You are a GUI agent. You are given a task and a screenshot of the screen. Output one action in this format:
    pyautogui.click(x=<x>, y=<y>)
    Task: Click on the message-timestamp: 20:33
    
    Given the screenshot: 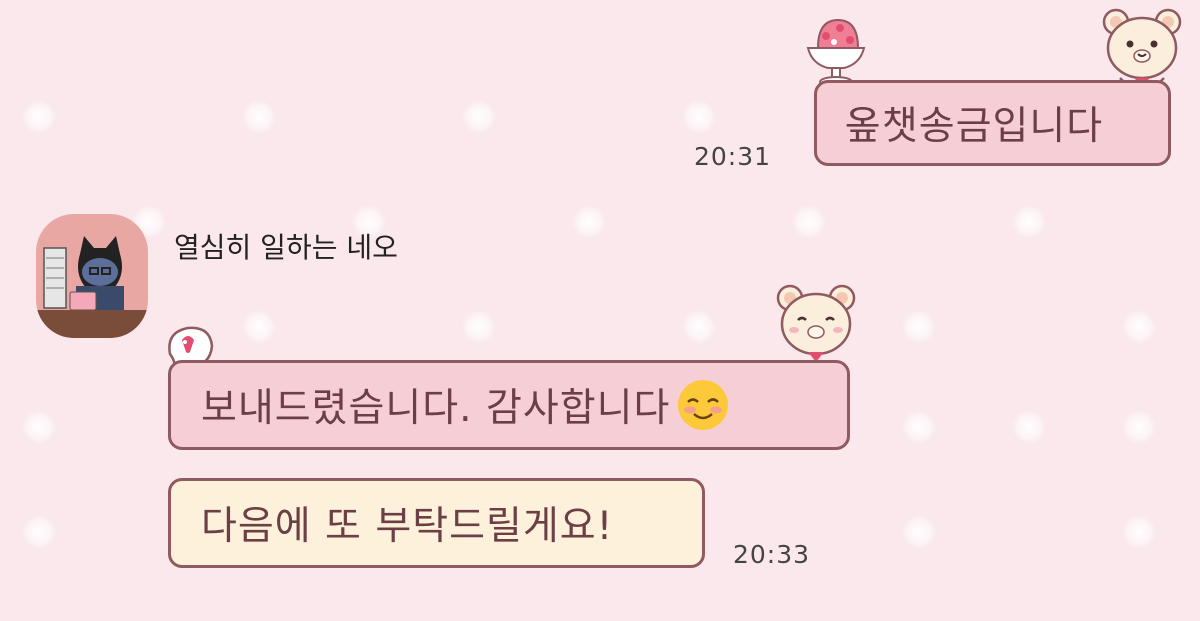 What is the action you would take?
    pyautogui.click(x=772, y=554)
    